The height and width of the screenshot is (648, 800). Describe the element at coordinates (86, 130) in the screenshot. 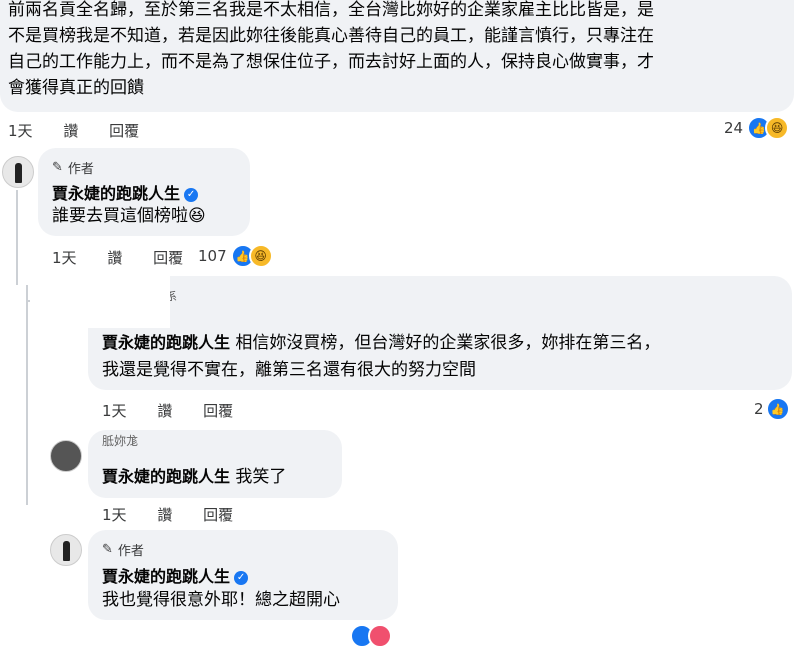

I see `comment-actions: 1天 讚 回覆` at that location.